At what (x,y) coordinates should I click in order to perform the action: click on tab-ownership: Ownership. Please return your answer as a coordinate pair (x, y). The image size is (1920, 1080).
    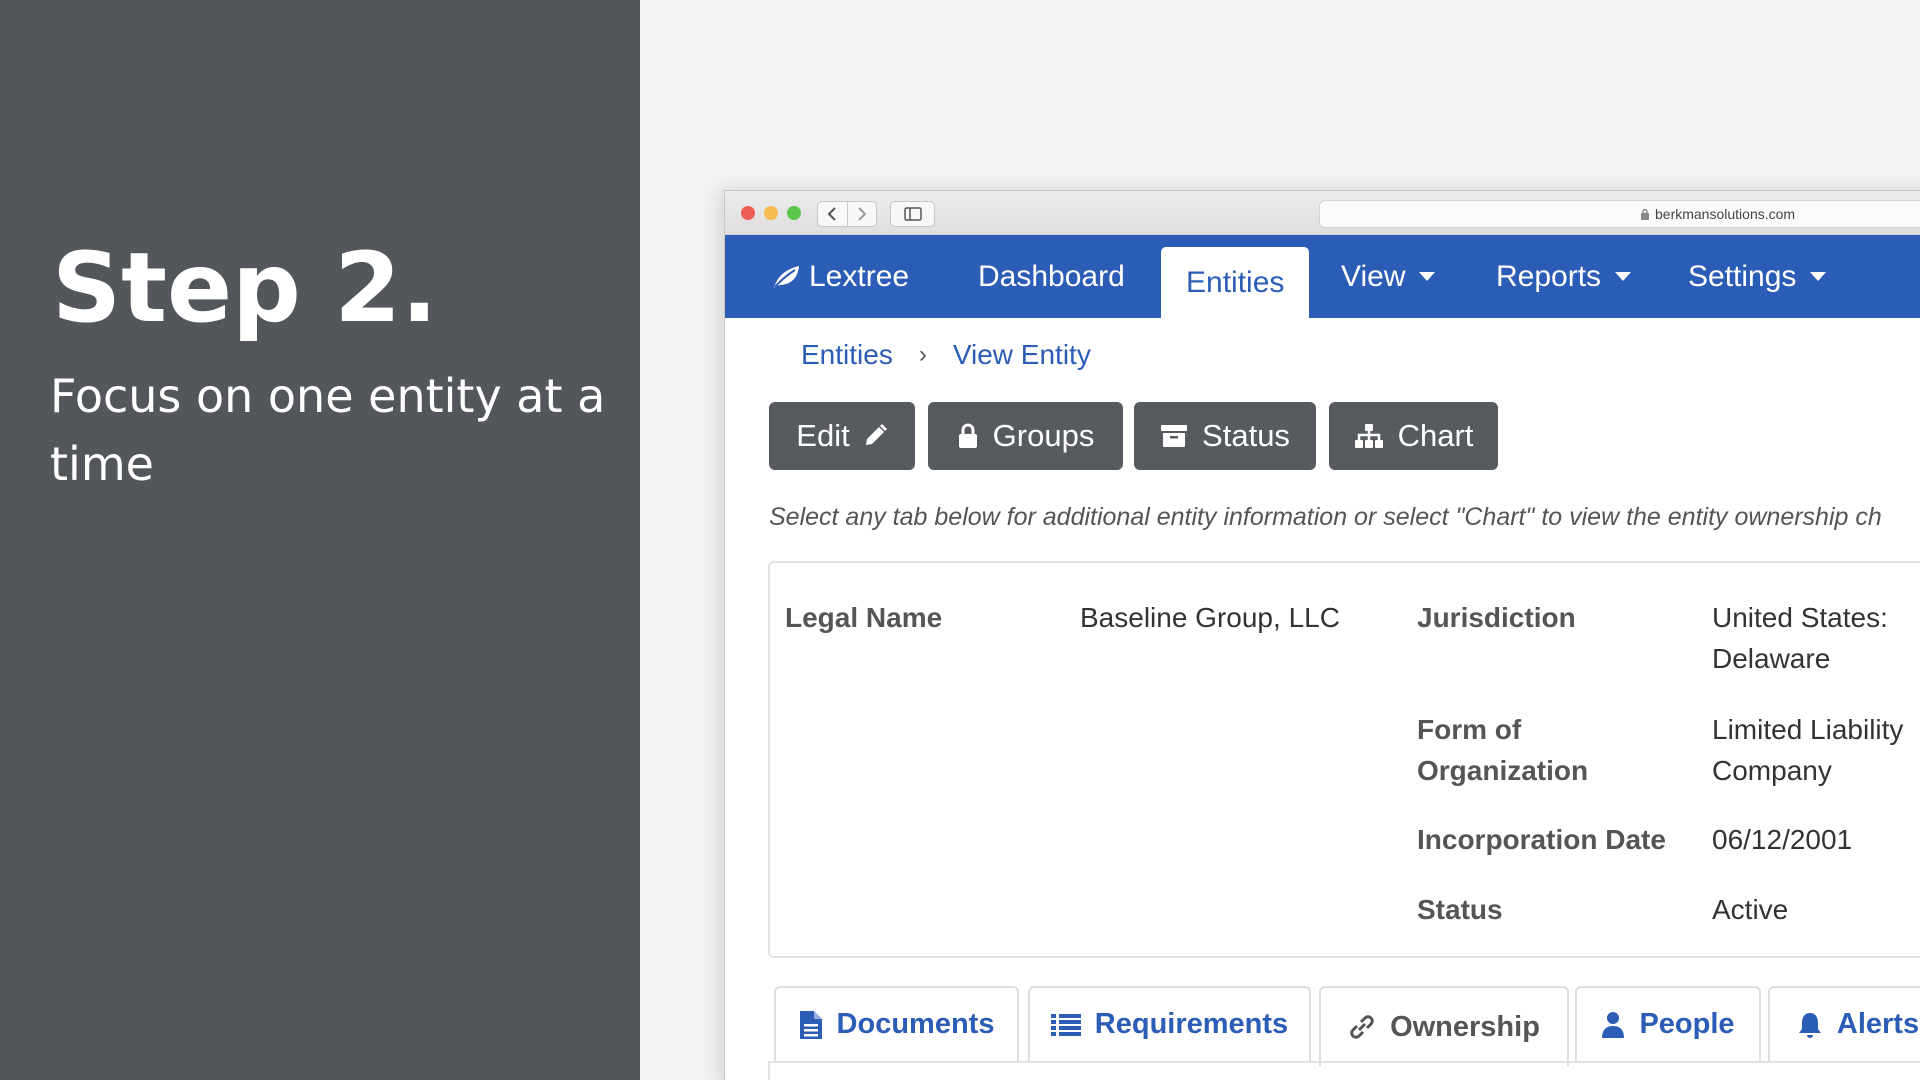
    Looking at the image, I should click on (1444, 1026).